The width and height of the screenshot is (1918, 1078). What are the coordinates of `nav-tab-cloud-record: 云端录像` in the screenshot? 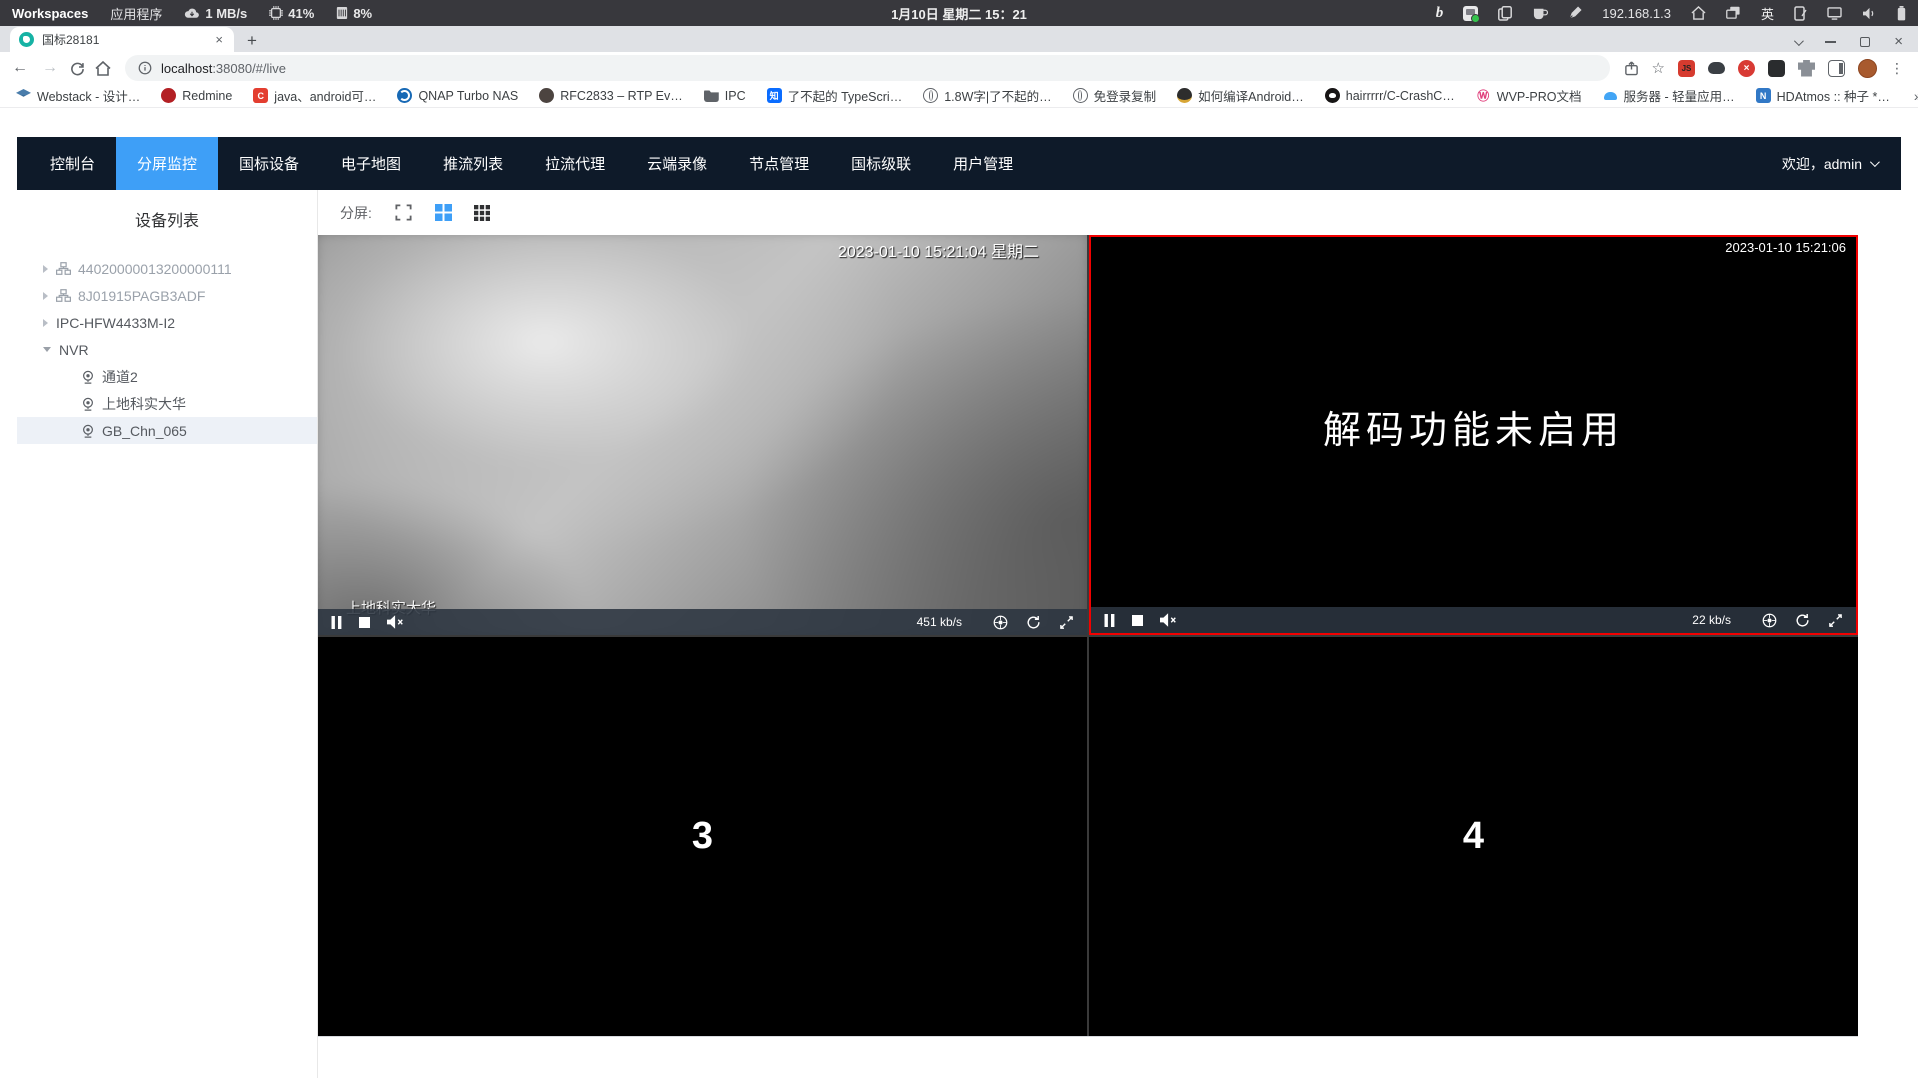 It's located at (677, 163).